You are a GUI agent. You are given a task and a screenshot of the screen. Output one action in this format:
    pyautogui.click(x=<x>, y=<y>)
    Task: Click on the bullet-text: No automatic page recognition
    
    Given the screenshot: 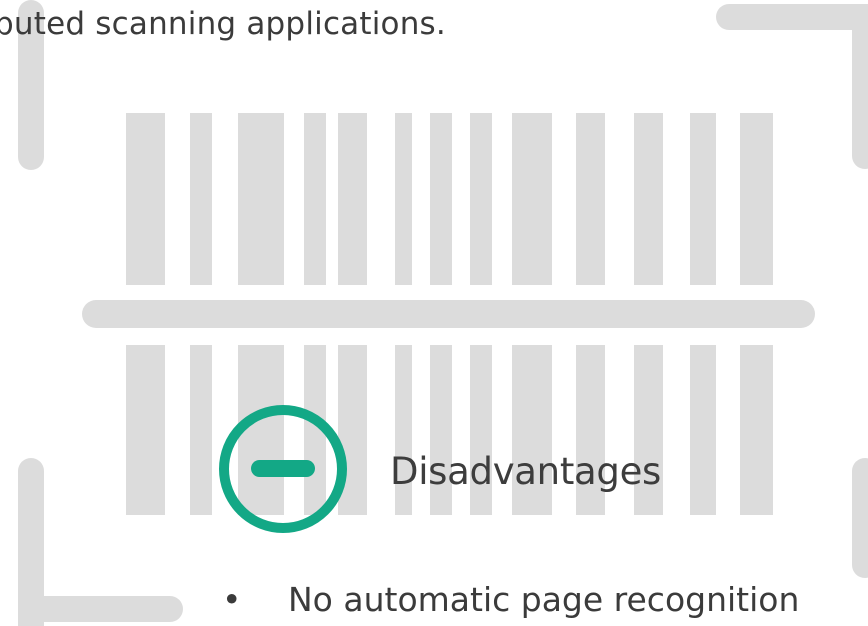 What is the action you would take?
    pyautogui.click(x=544, y=599)
    